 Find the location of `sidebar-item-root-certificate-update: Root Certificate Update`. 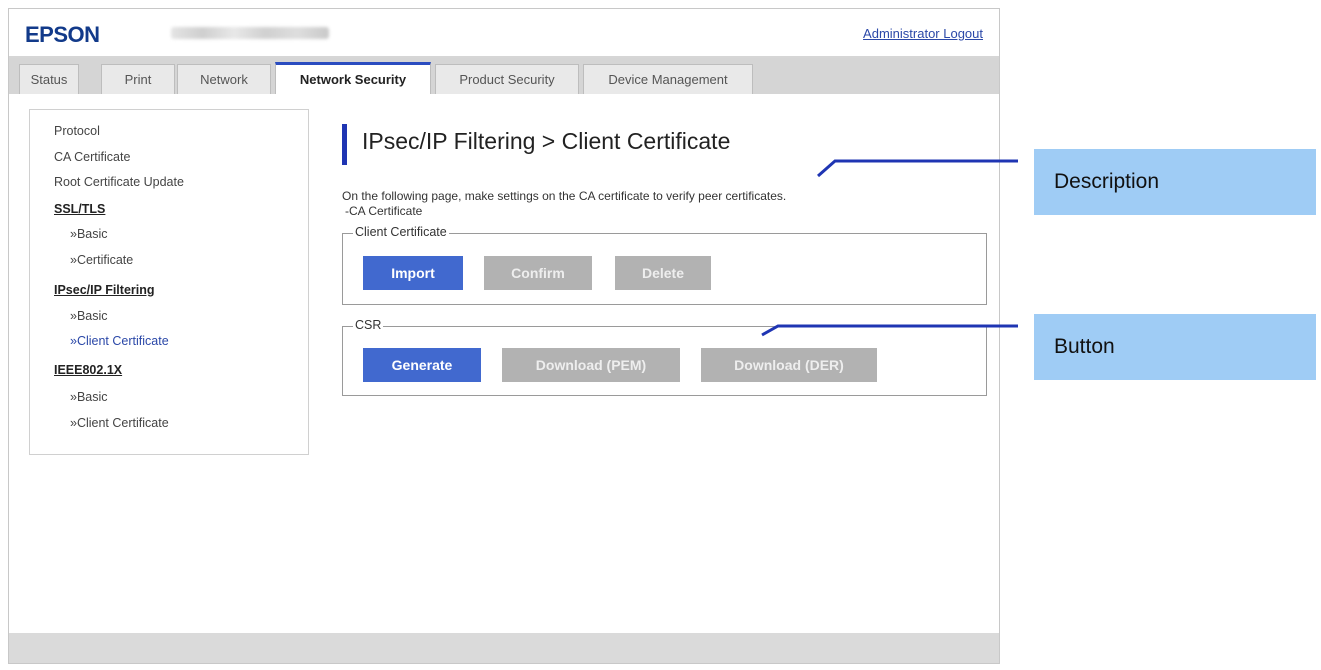

sidebar-item-root-certificate-update: Root Certificate Update is located at coordinates (119, 182).